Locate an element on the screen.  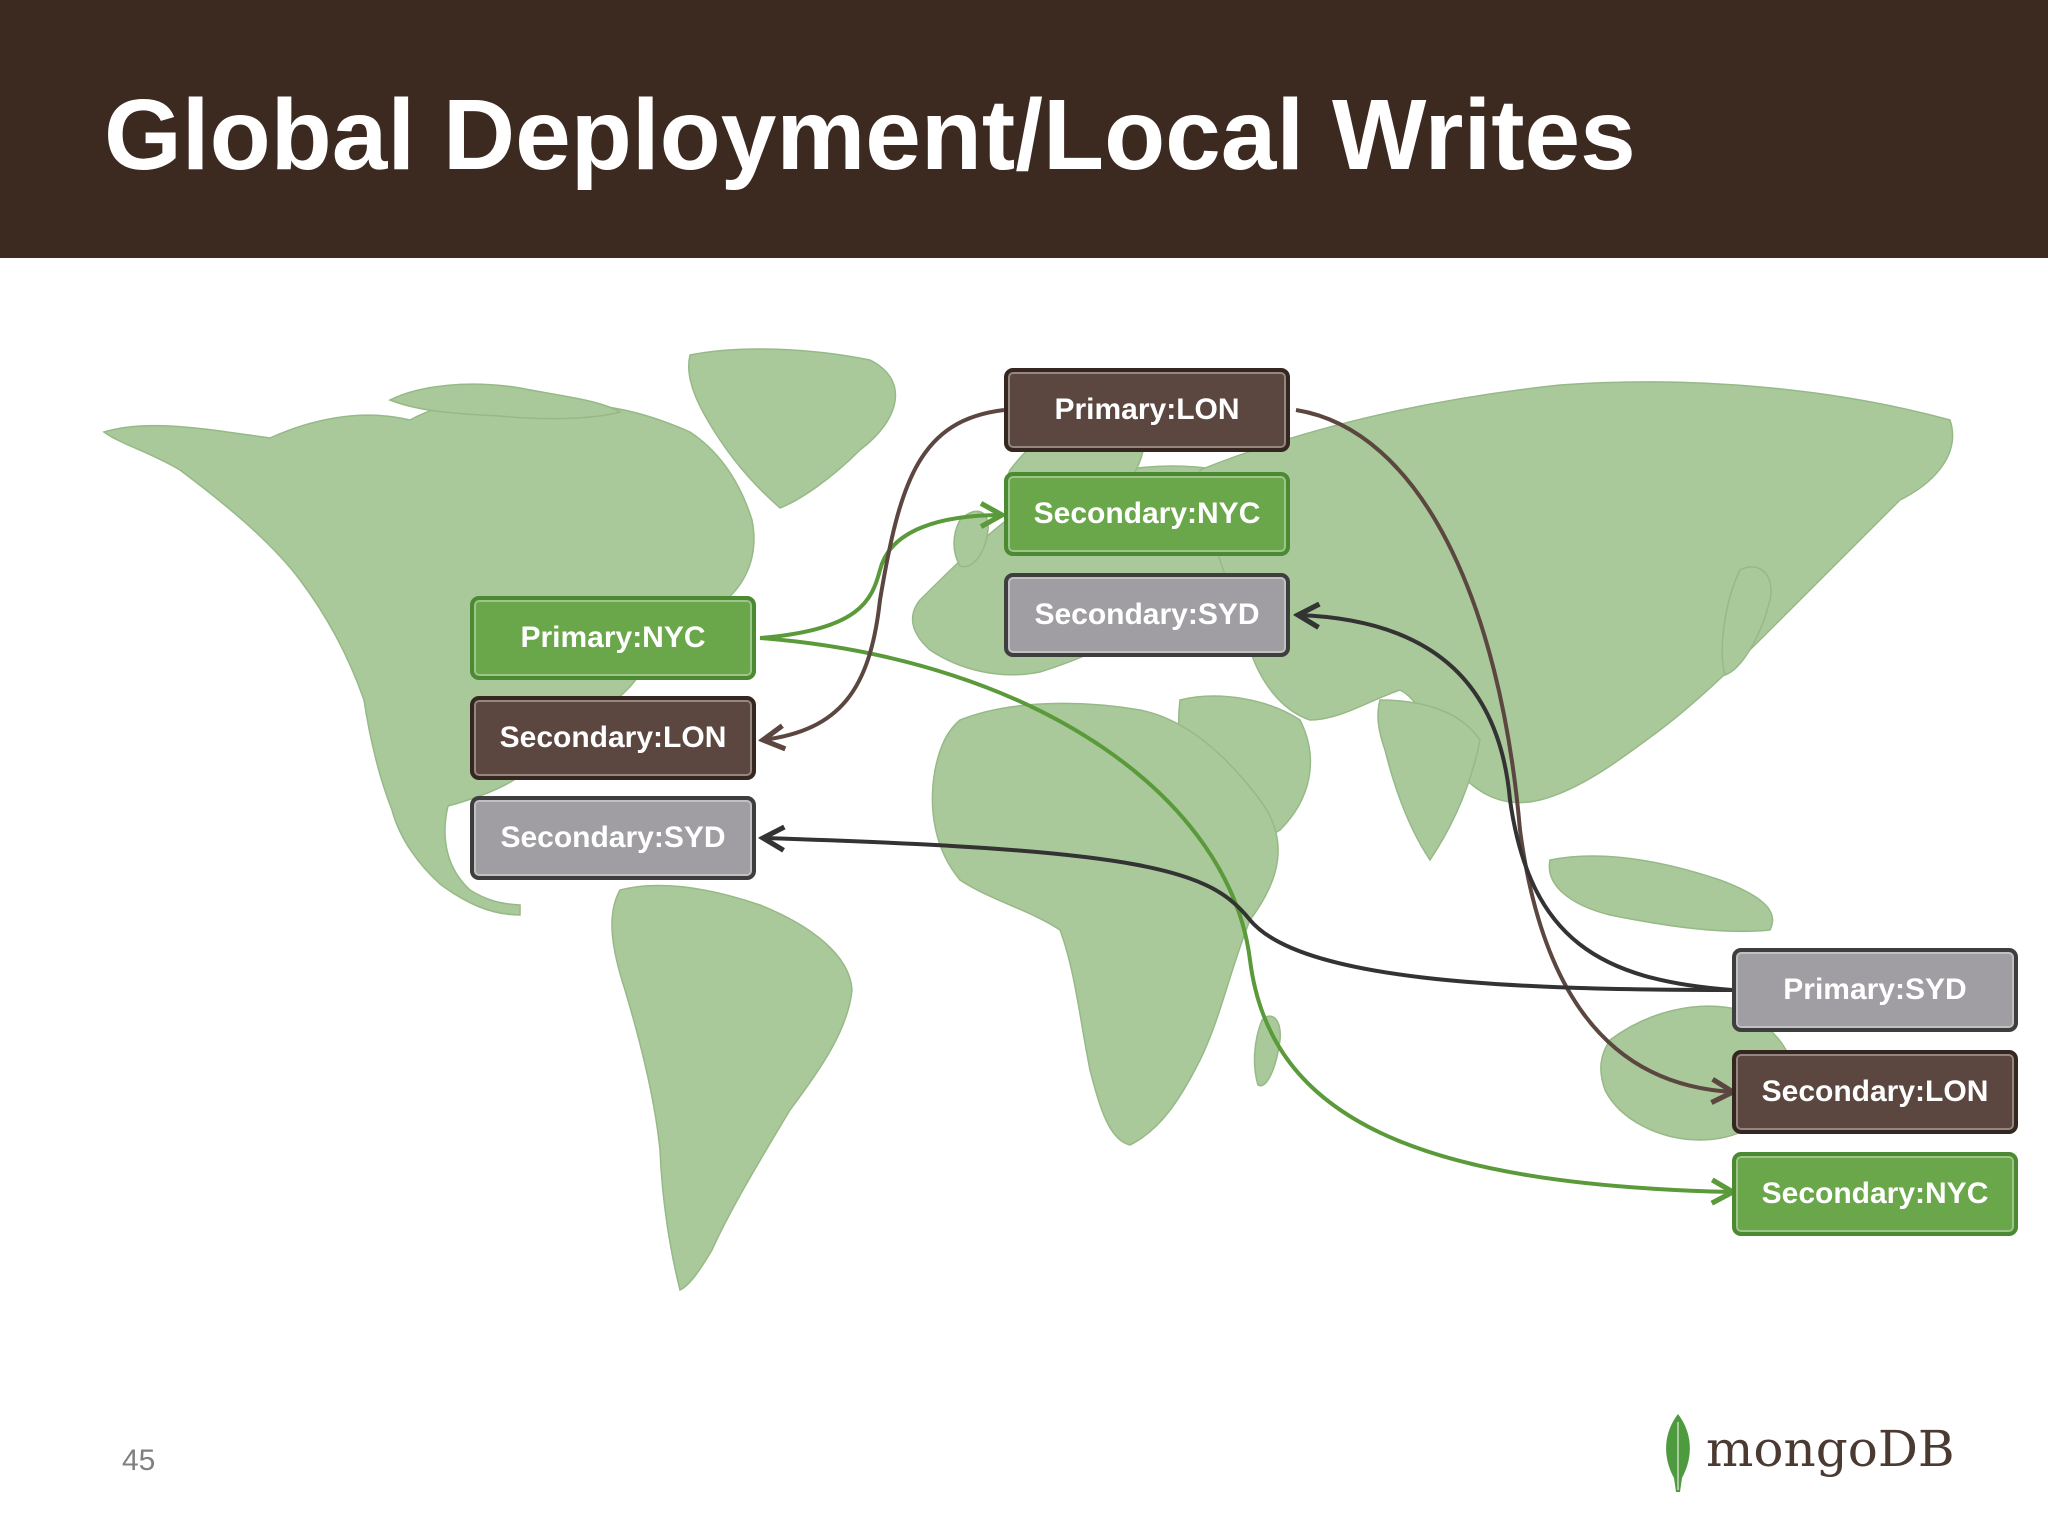
asia-landmass is located at coordinates (1576, 592).